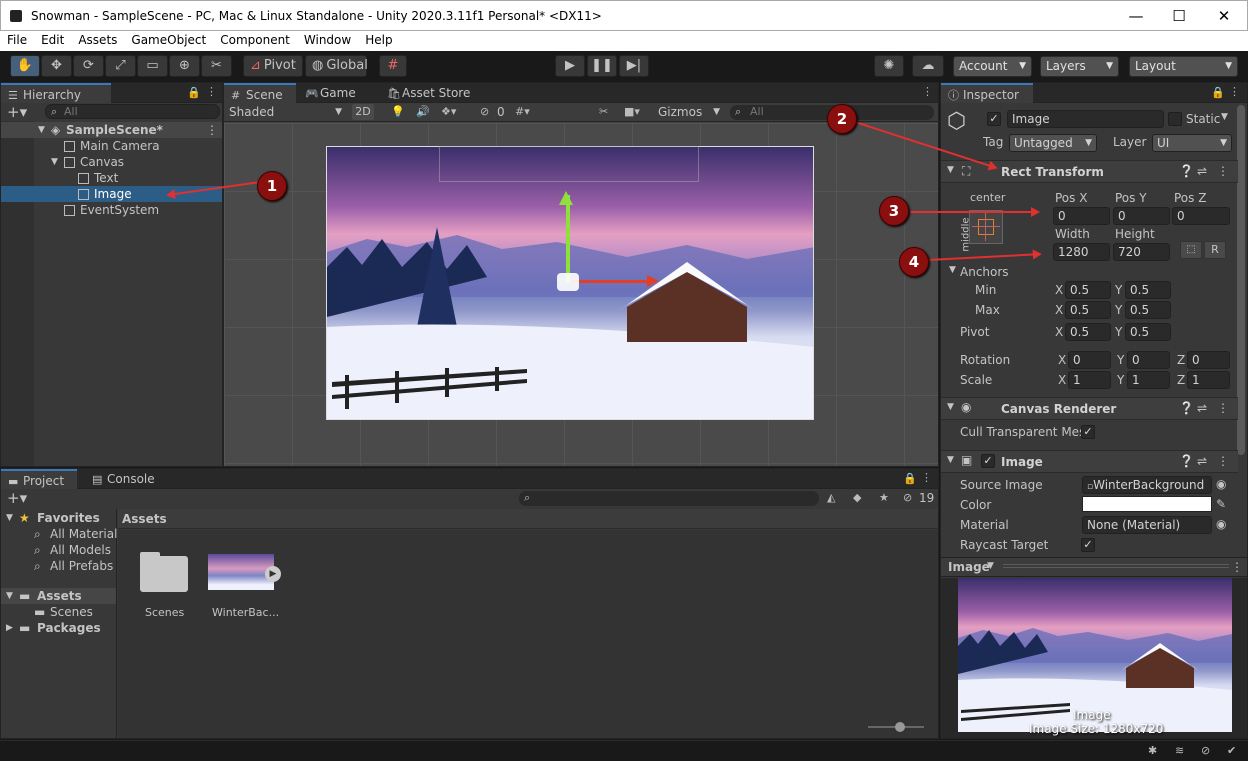 This screenshot has height=761, width=1248. What do you see at coordinates (56, 93) in the screenshot?
I see `tab-hierarchy: ☰ Hierarchy` at bounding box center [56, 93].